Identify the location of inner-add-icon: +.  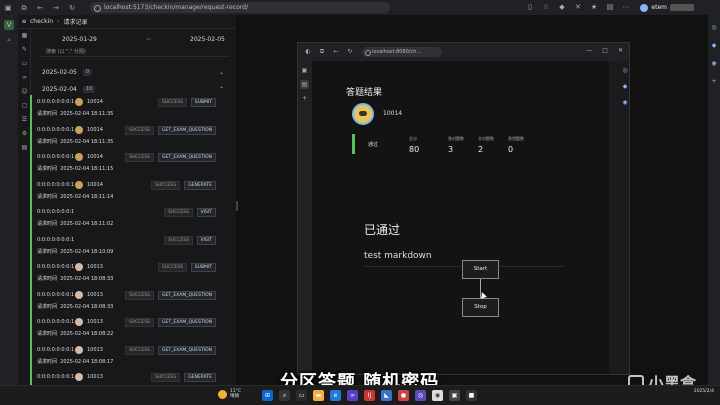
(304, 98).